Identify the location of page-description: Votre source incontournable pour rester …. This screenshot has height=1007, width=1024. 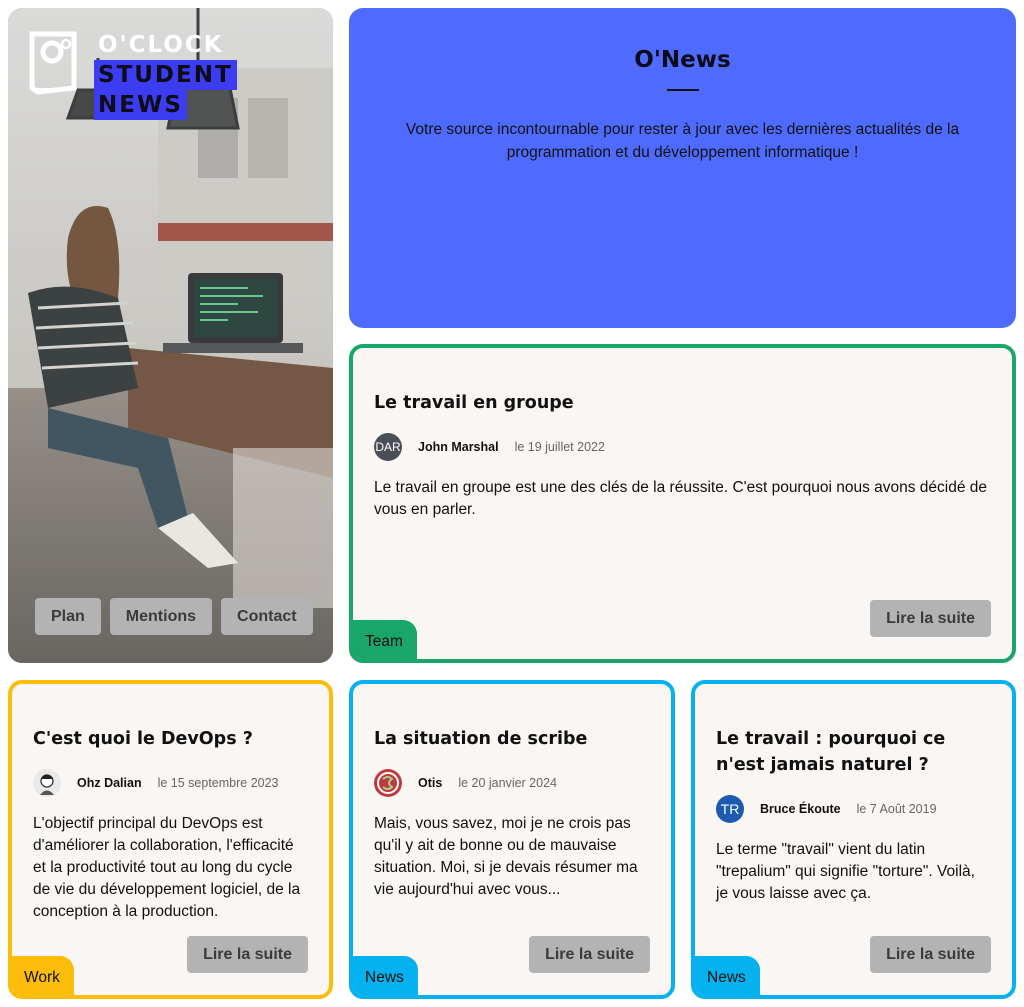
(682, 141).